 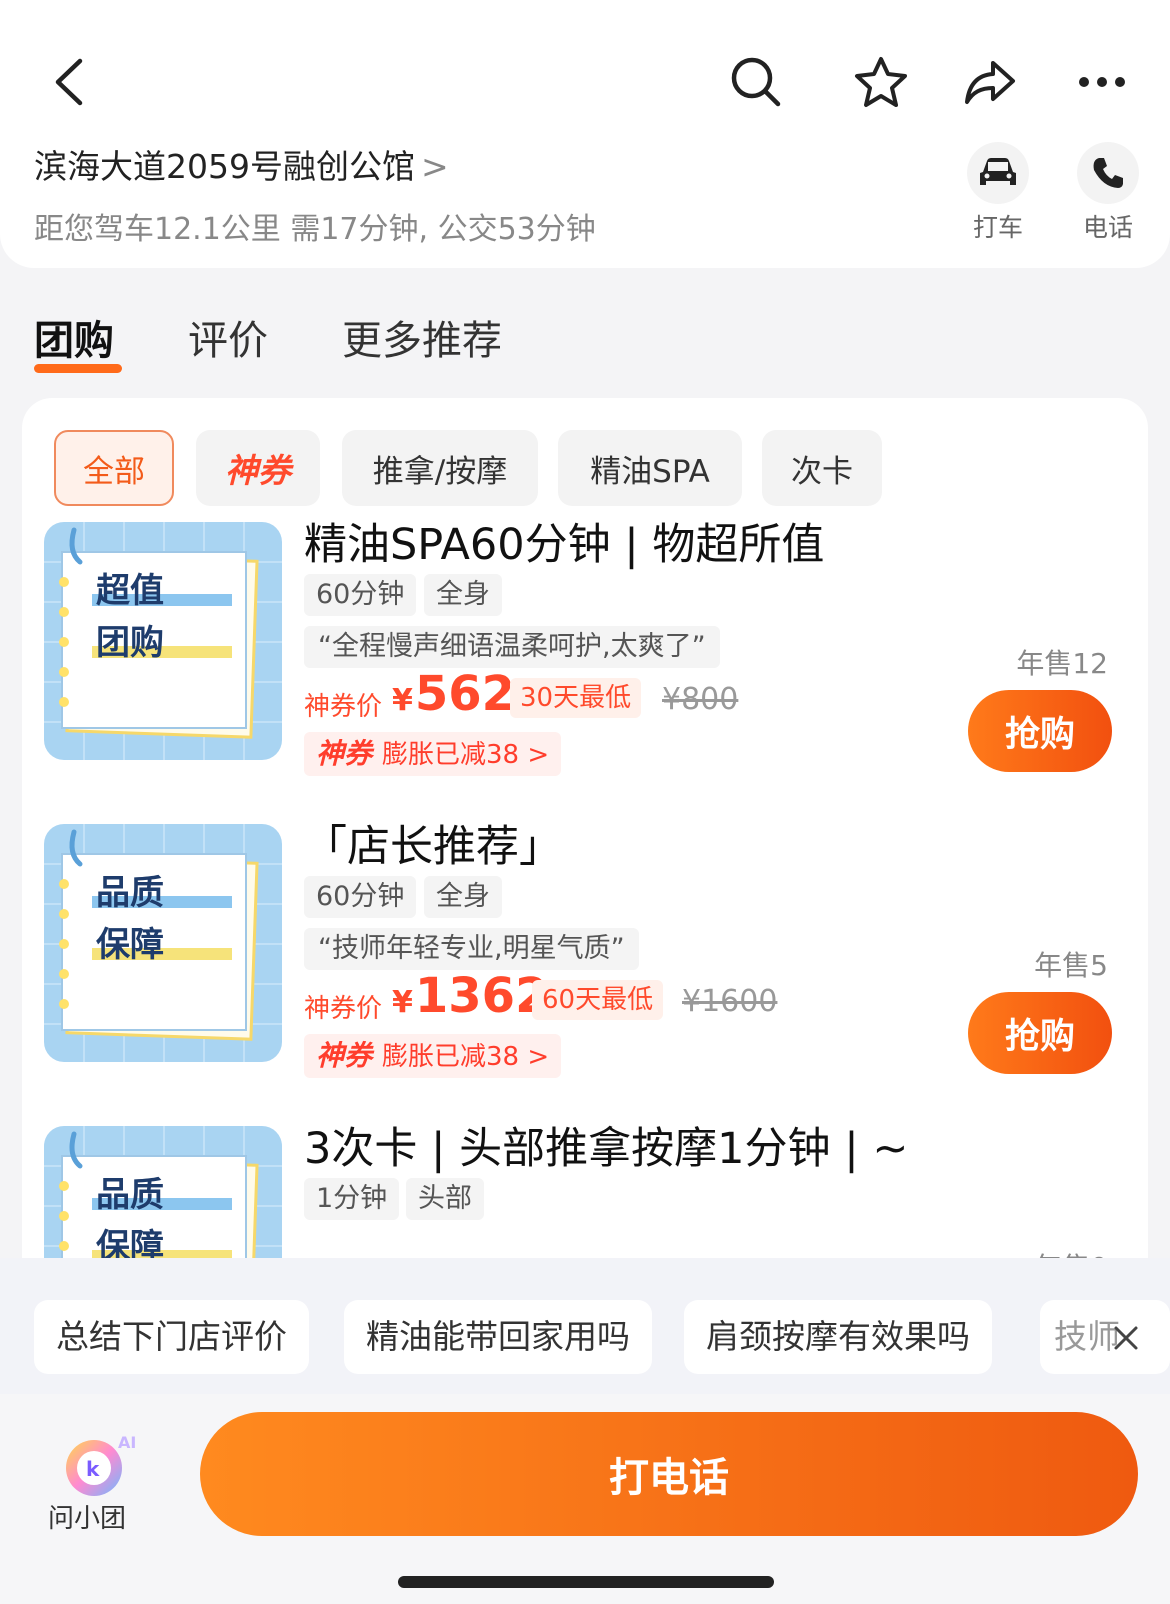 What do you see at coordinates (130, 945) in the screenshot?
I see `thumb-text-2: 保障` at bounding box center [130, 945].